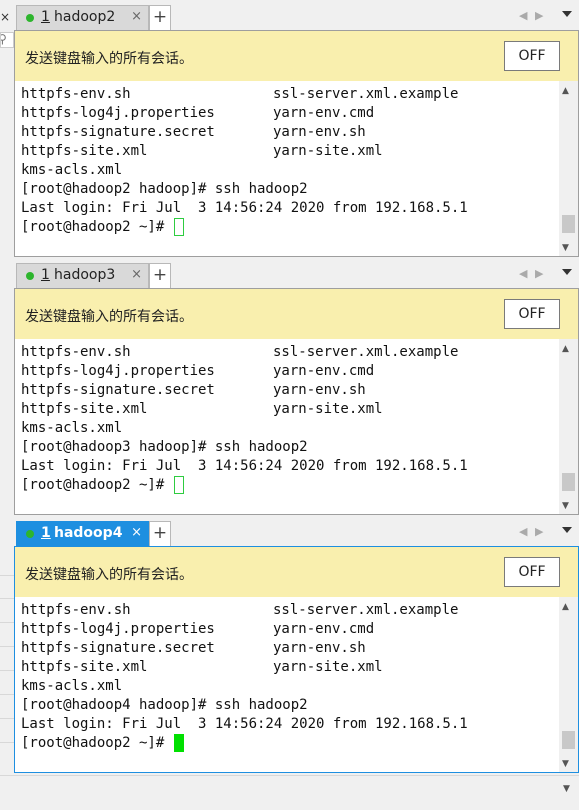 The width and height of the screenshot is (579, 810). I want to click on tab-session-hadoop4: 1 hadoop4 ×, so click(82, 533).